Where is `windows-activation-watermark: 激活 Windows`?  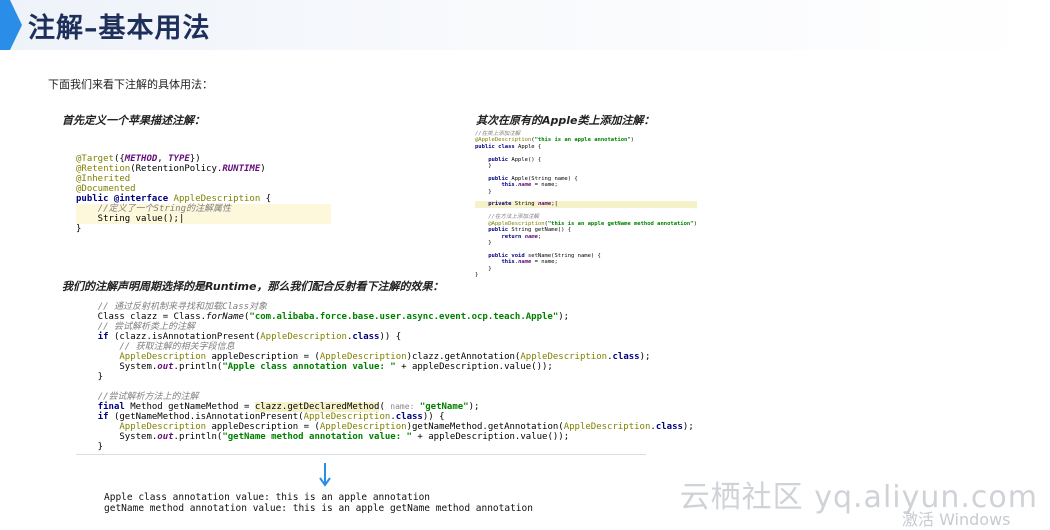
windows-activation-watermark: 激活 Windows is located at coordinates (956, 519).